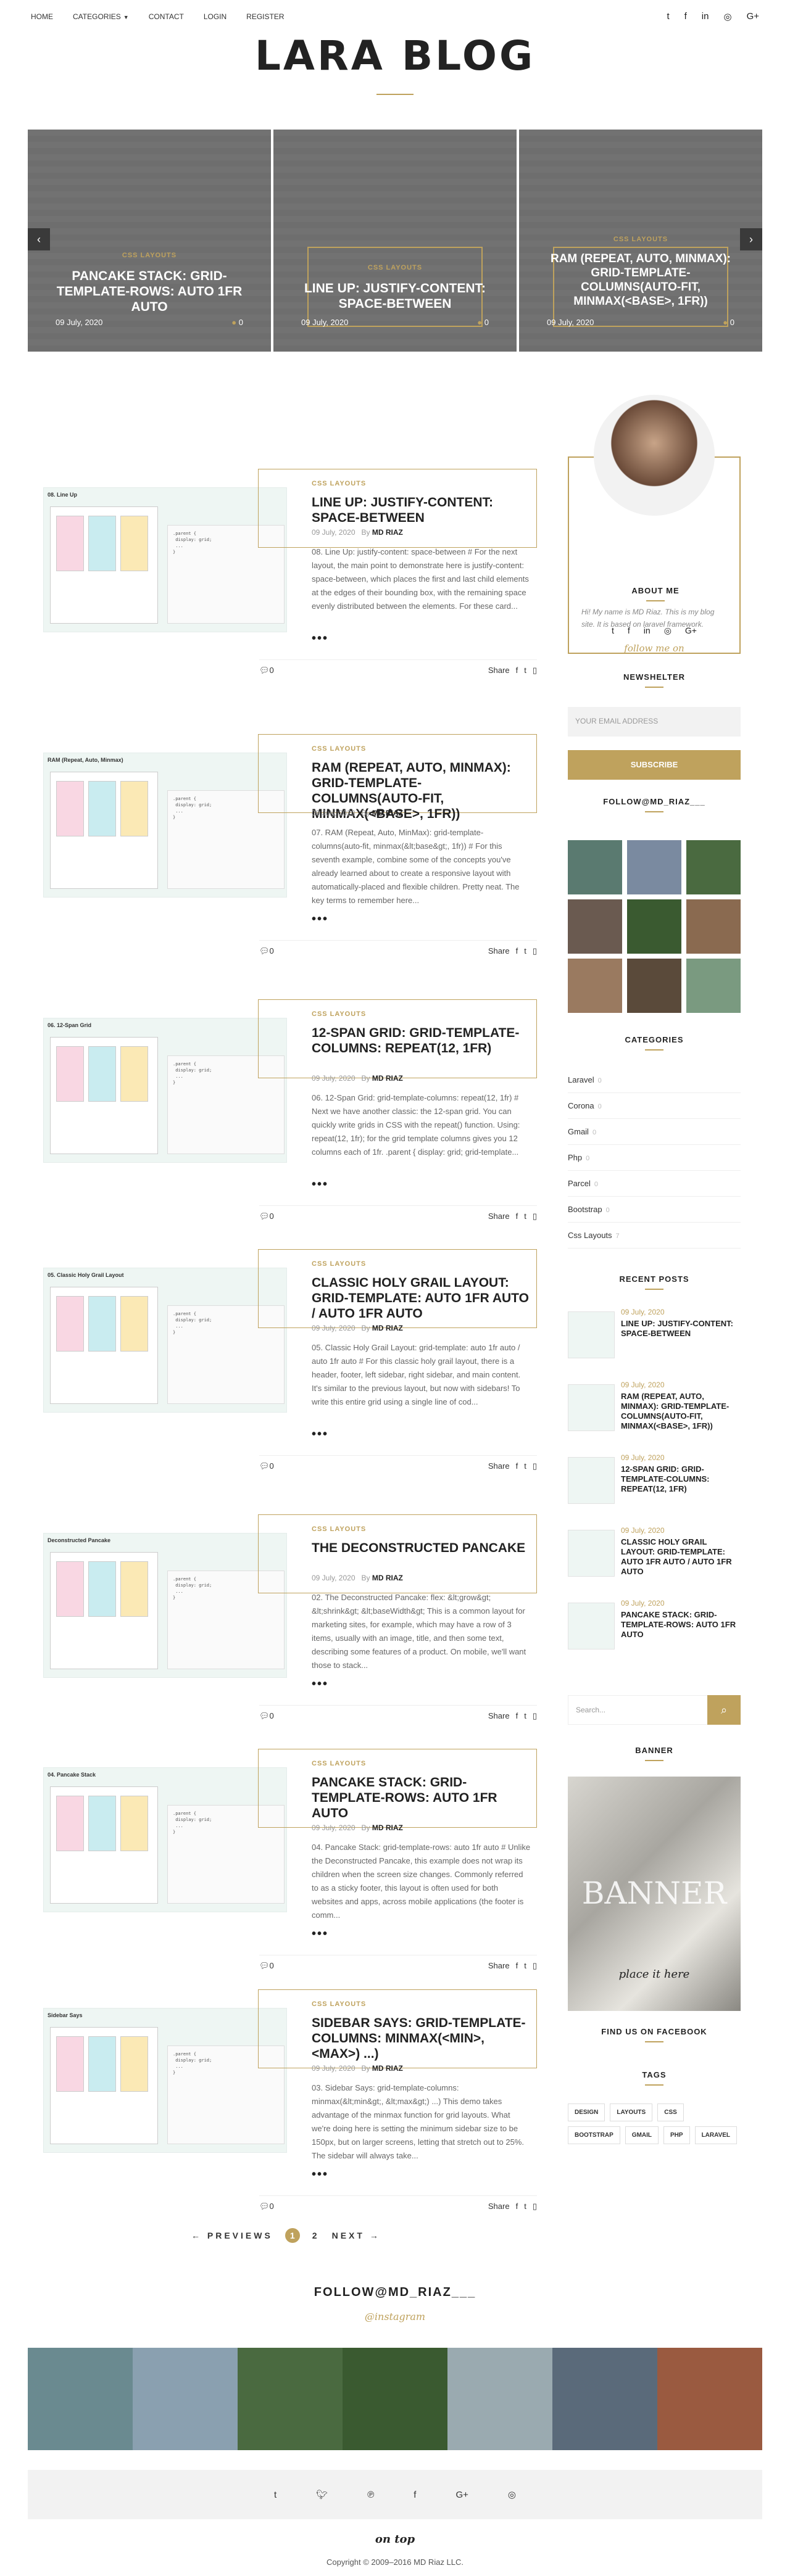  Describe the element at coordinates (631, 2112) in the screenshot. I see `tag: LAYOUTS` at that location.